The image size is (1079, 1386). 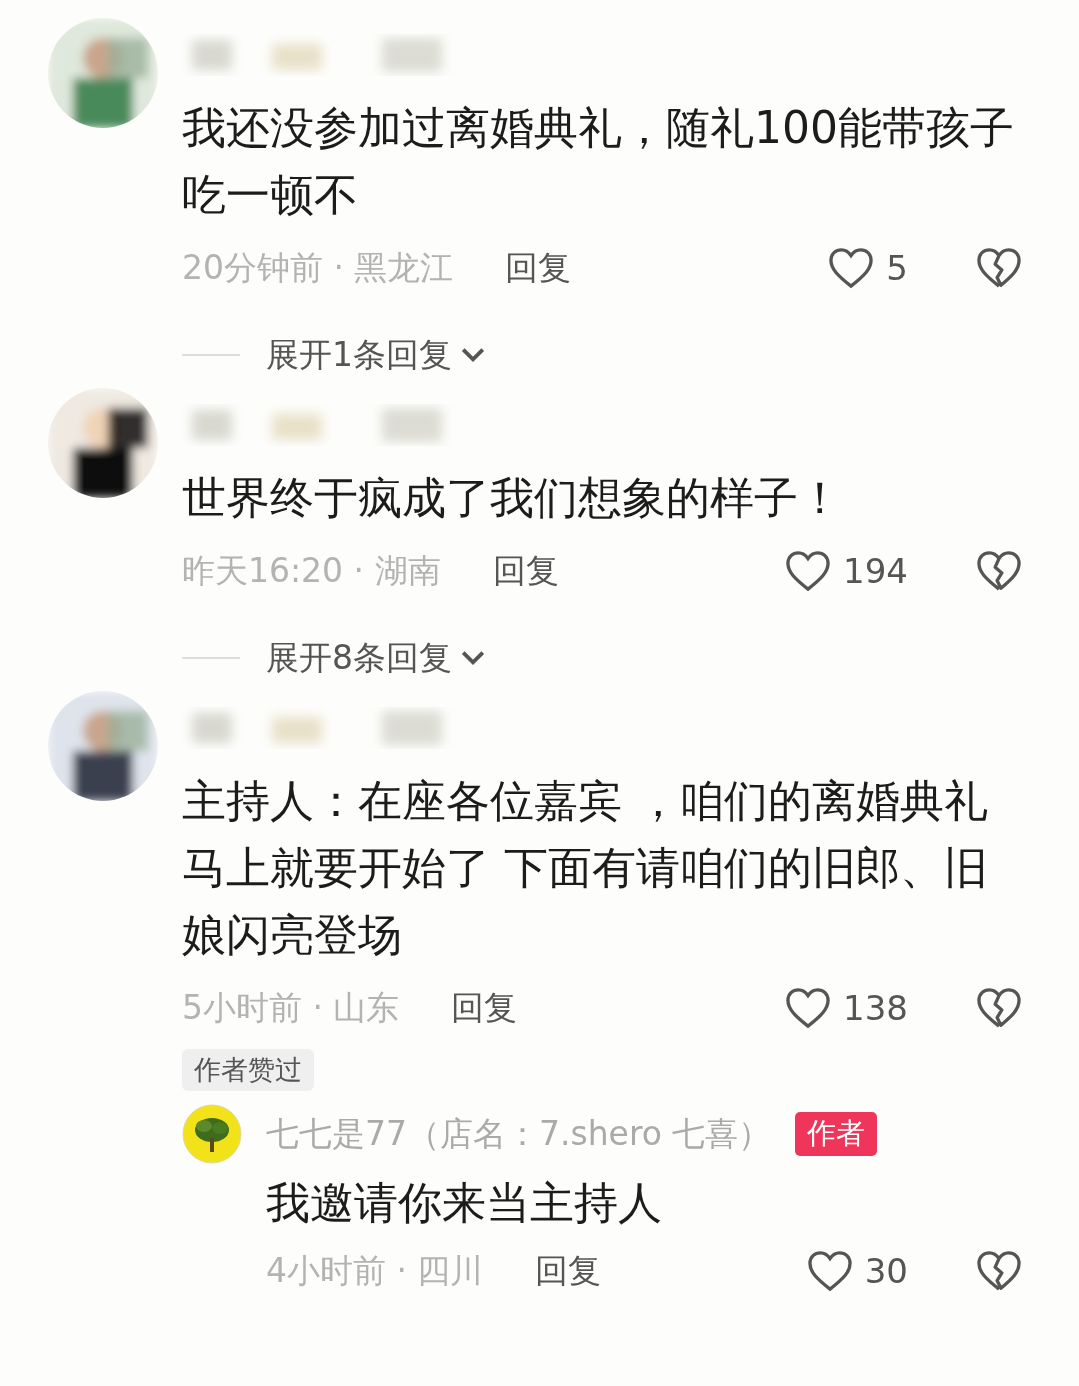 What do you see at coordinates (291, 1007) in the screenshot?
I see `comment-time-location: 5小时前 · 山东` at bounding box center [291, 1007].